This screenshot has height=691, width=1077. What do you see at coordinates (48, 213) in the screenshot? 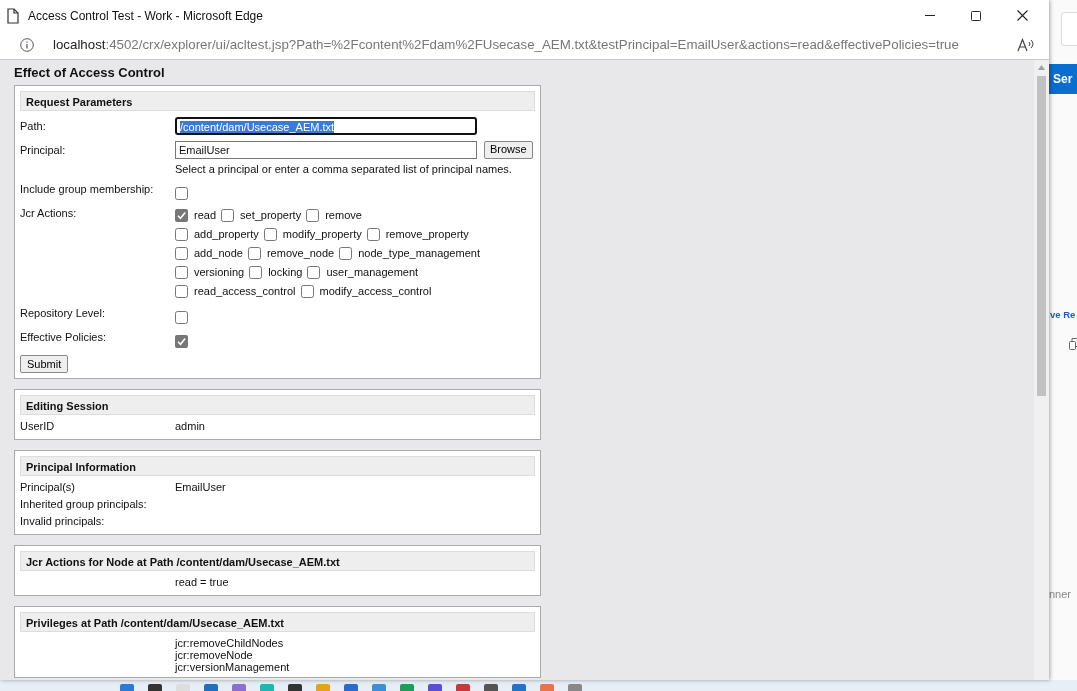
I see `field-label: Jcr Actions:` at bounding box center [48, 213].